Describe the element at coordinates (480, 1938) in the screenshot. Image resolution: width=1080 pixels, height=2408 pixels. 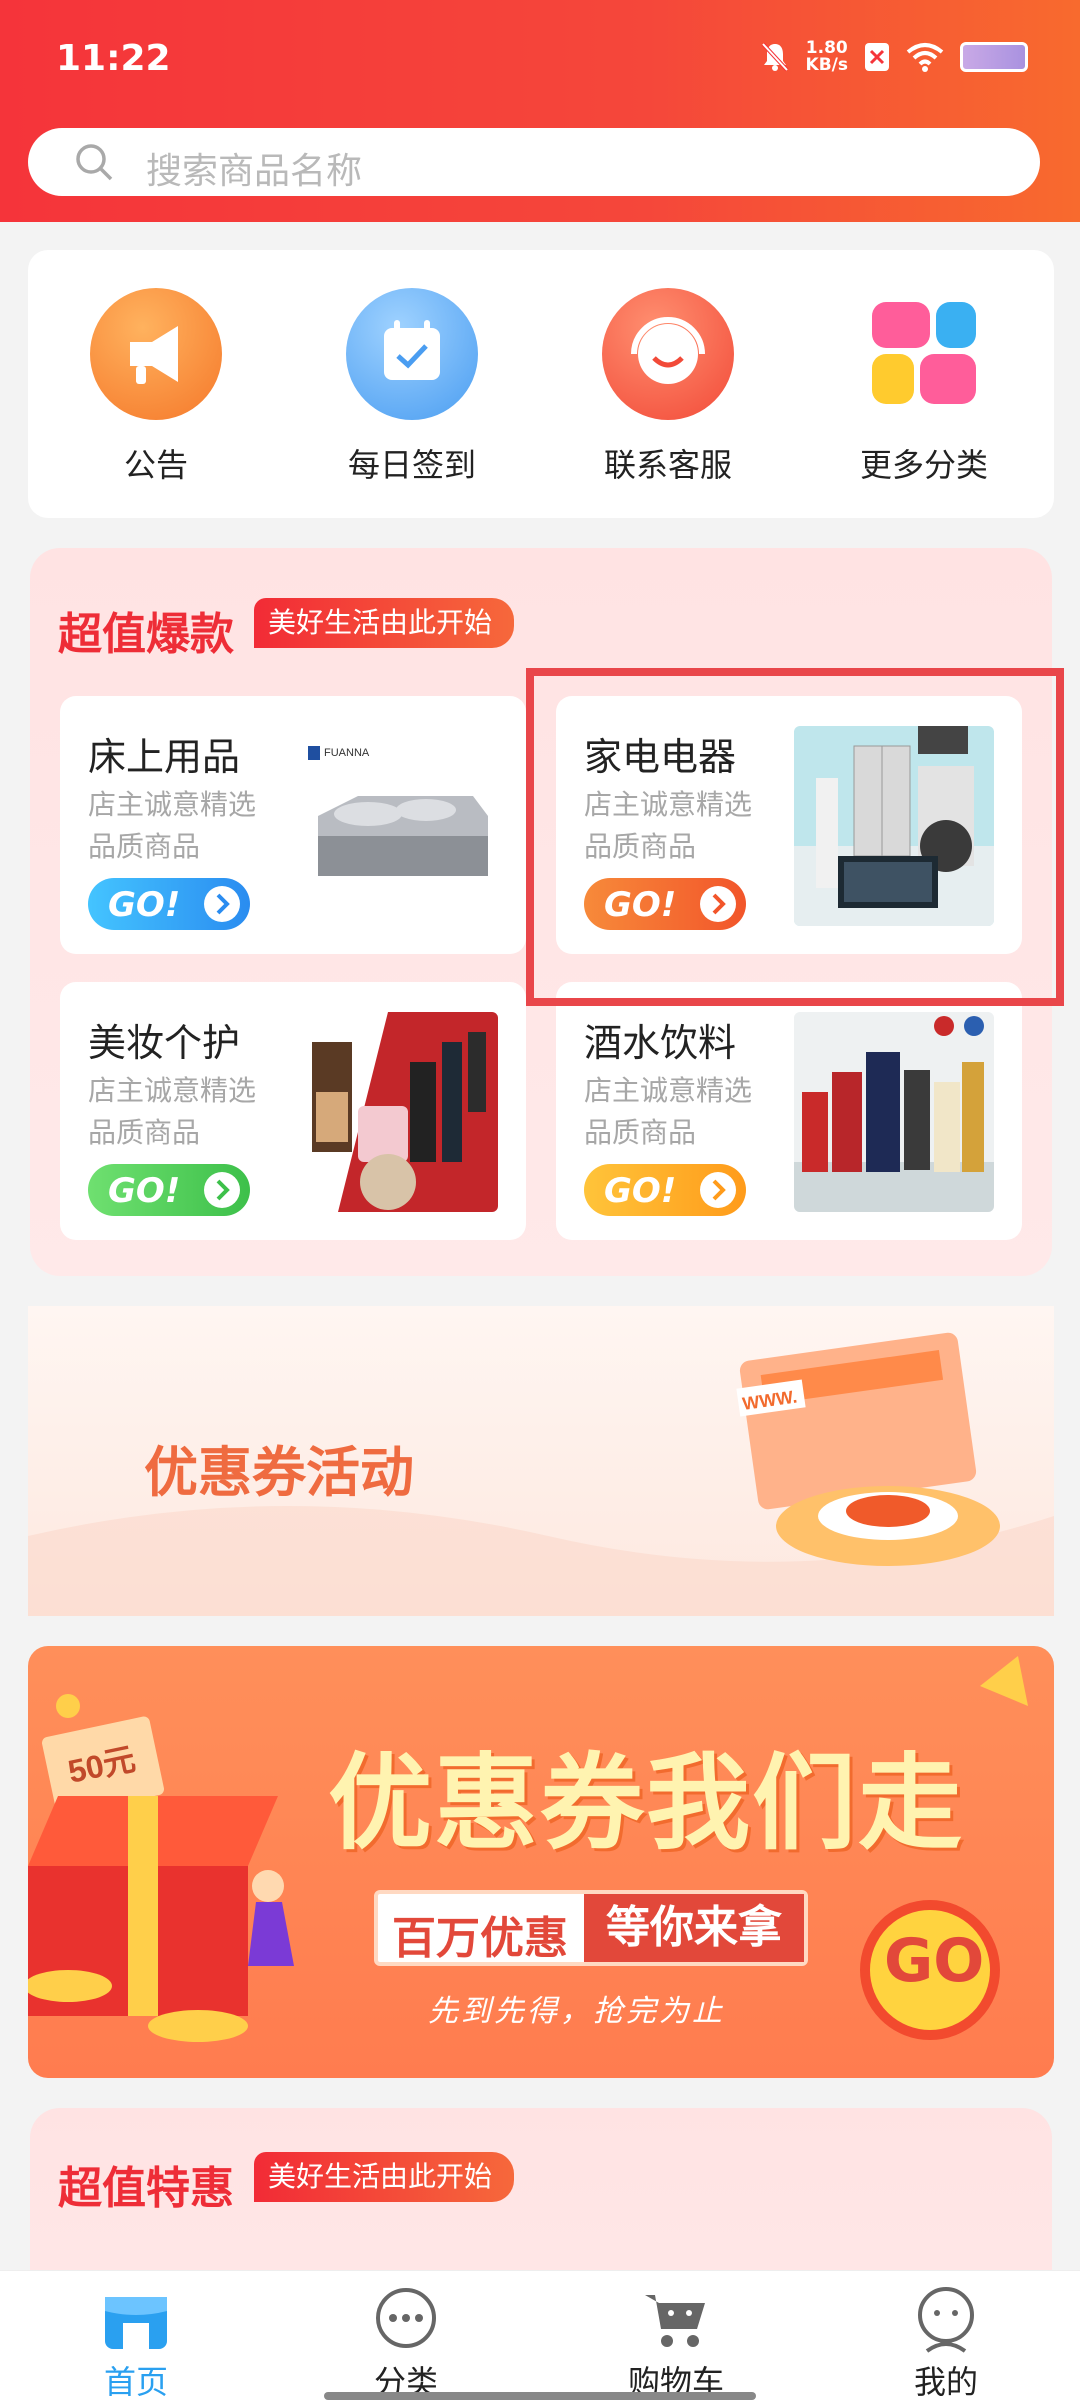
I see `promo-box-left: 百万优惠` at that location.